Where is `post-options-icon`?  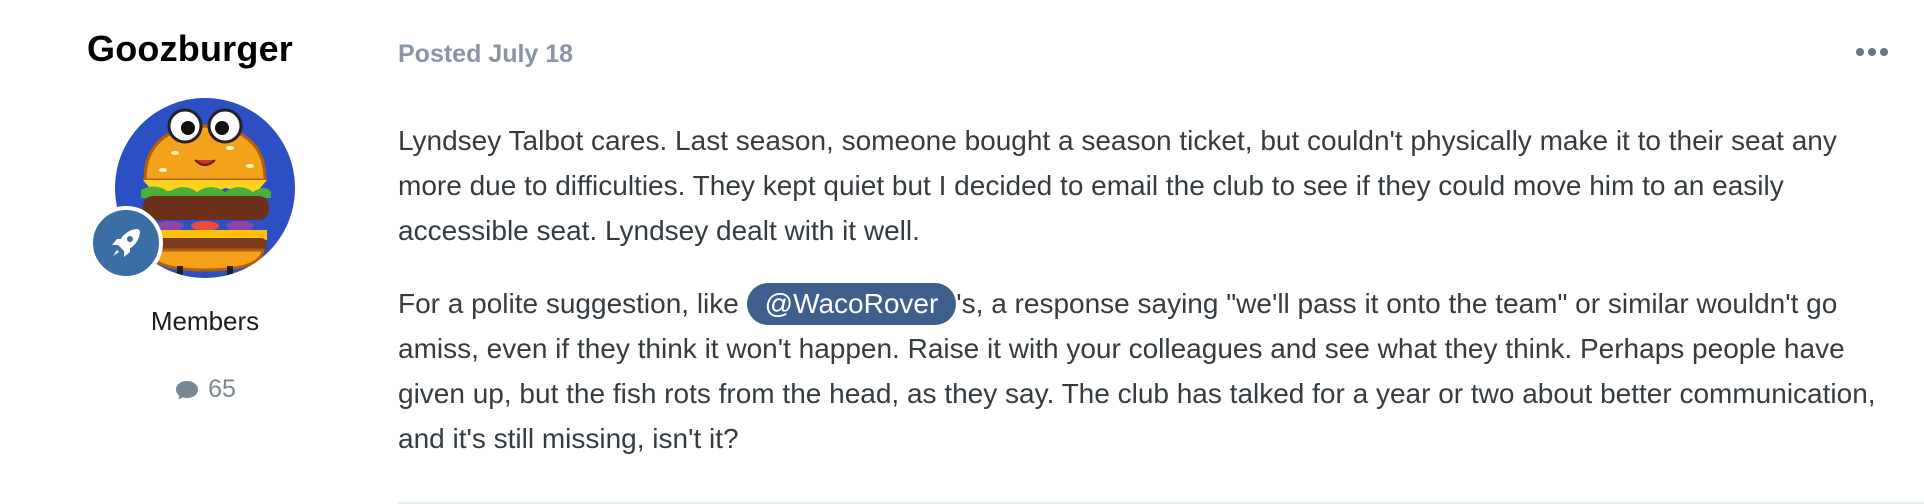 post-options-icon is located at coordinates (1872, 52).